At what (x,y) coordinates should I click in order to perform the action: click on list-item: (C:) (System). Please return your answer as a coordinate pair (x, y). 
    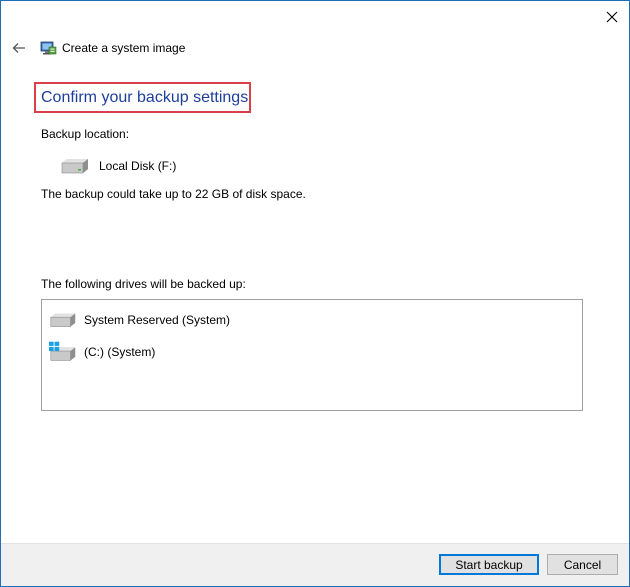
    Looking at the image, I should click on (102, 351).